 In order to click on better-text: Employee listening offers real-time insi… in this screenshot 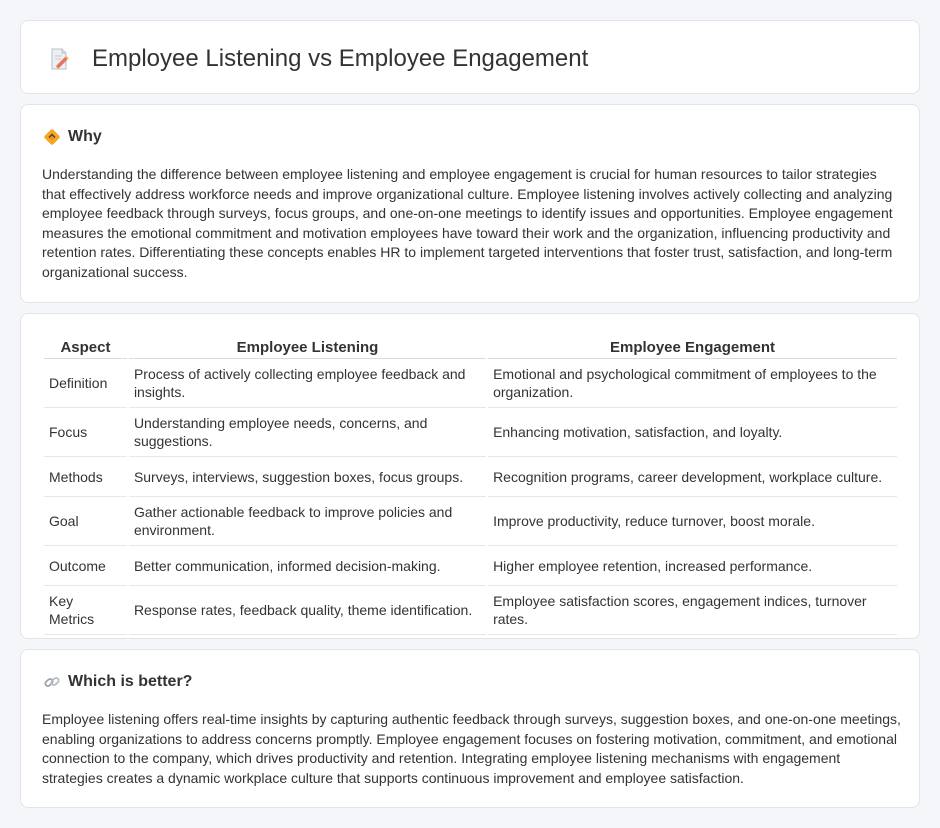, I will do `click(471, 748)`.